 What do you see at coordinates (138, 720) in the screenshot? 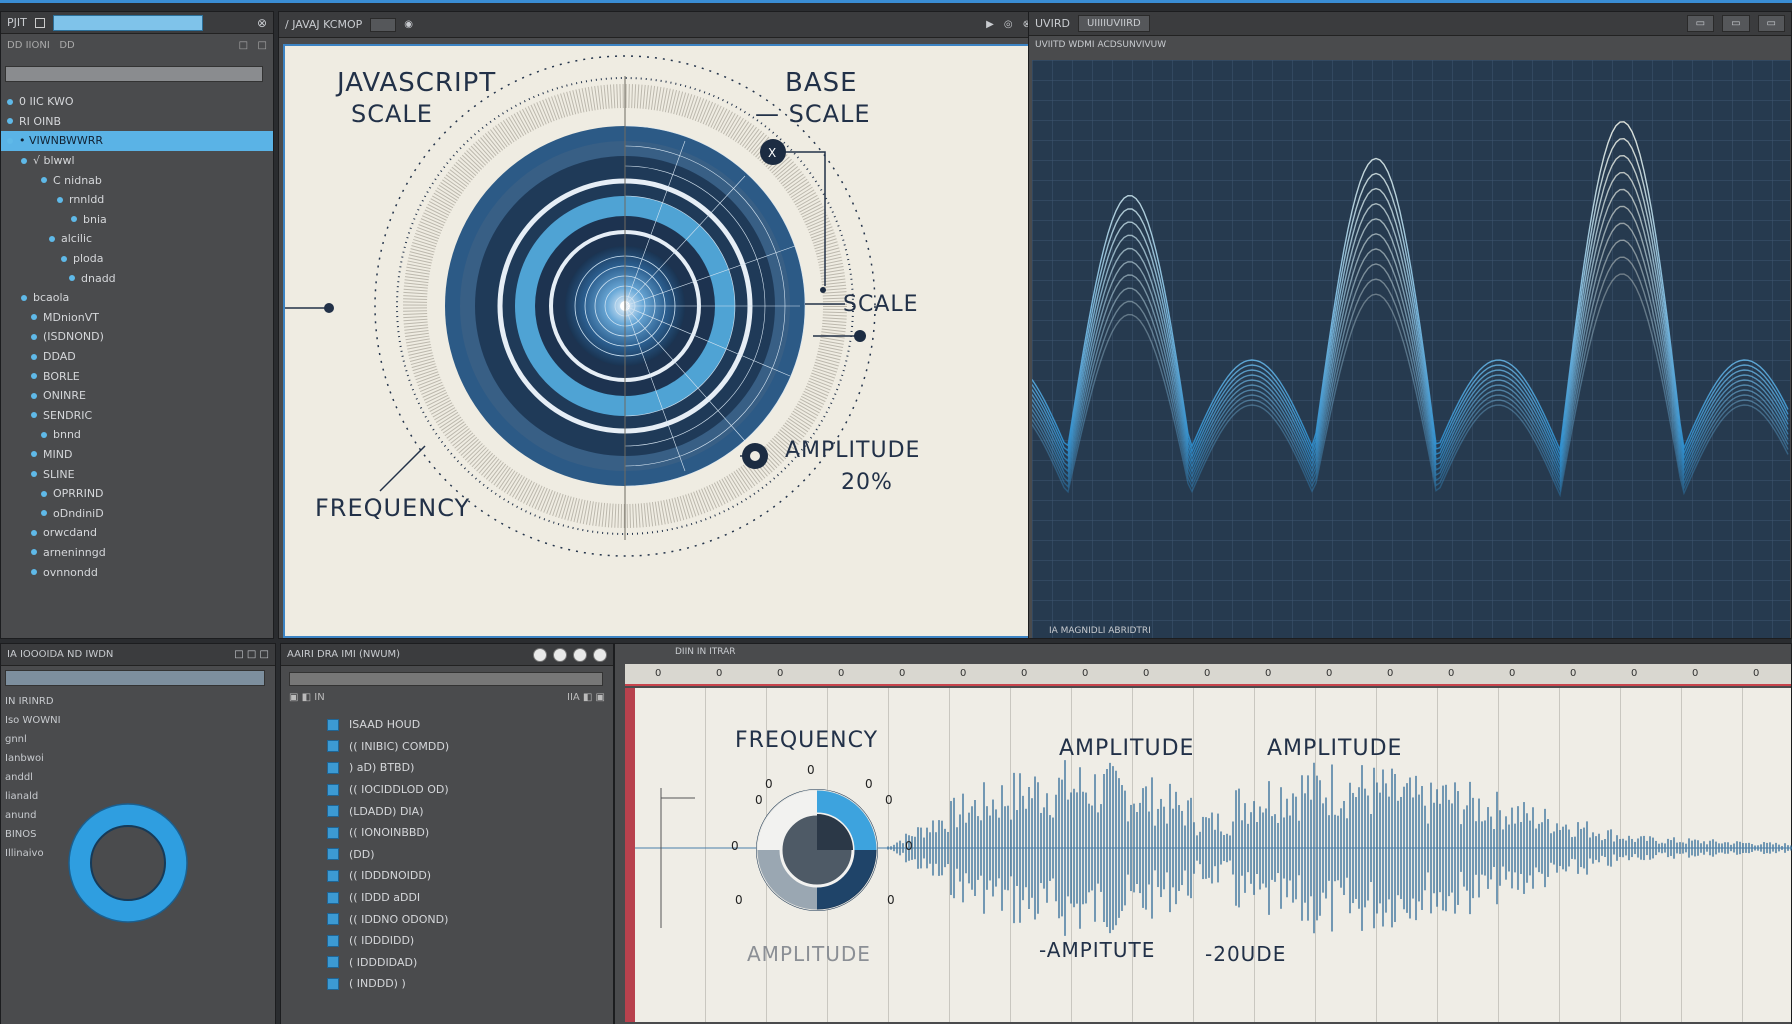
I see `meter-list-item: Iso WOWNI` at bounding box center [138, 720].